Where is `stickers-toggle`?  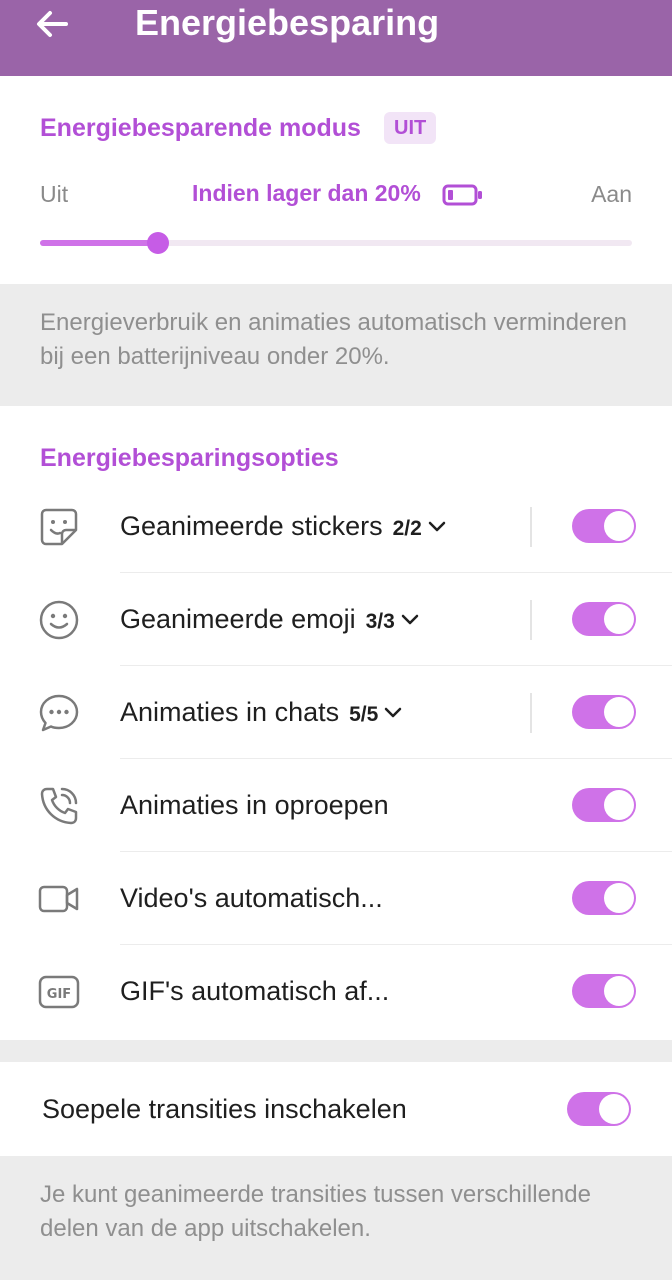 stickers-toggle is located at coordinates (604, 526).